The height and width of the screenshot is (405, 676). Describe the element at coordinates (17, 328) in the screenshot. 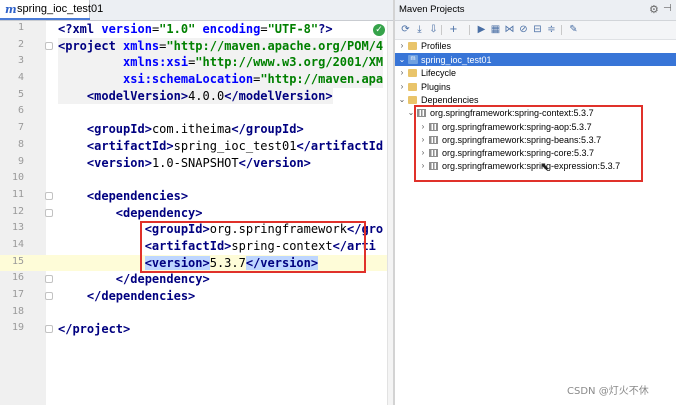

I see `line-number: 19` at that location.